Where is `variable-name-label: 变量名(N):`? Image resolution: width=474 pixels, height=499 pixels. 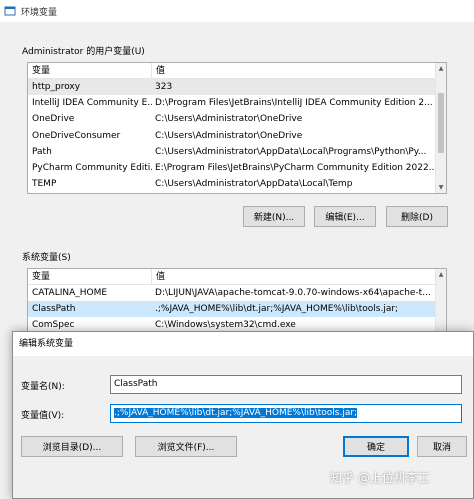 variable-name-label: 变量名(N): is located at coordinates (43, 387).